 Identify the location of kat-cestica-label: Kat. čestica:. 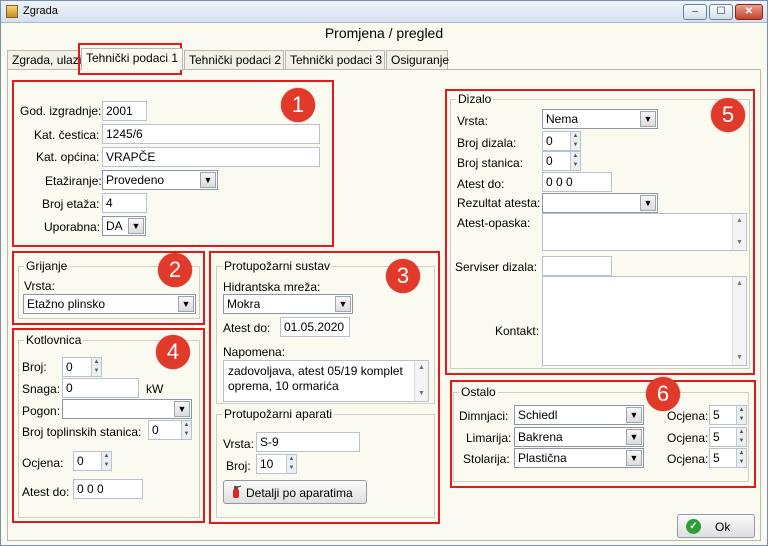
(67, 135).